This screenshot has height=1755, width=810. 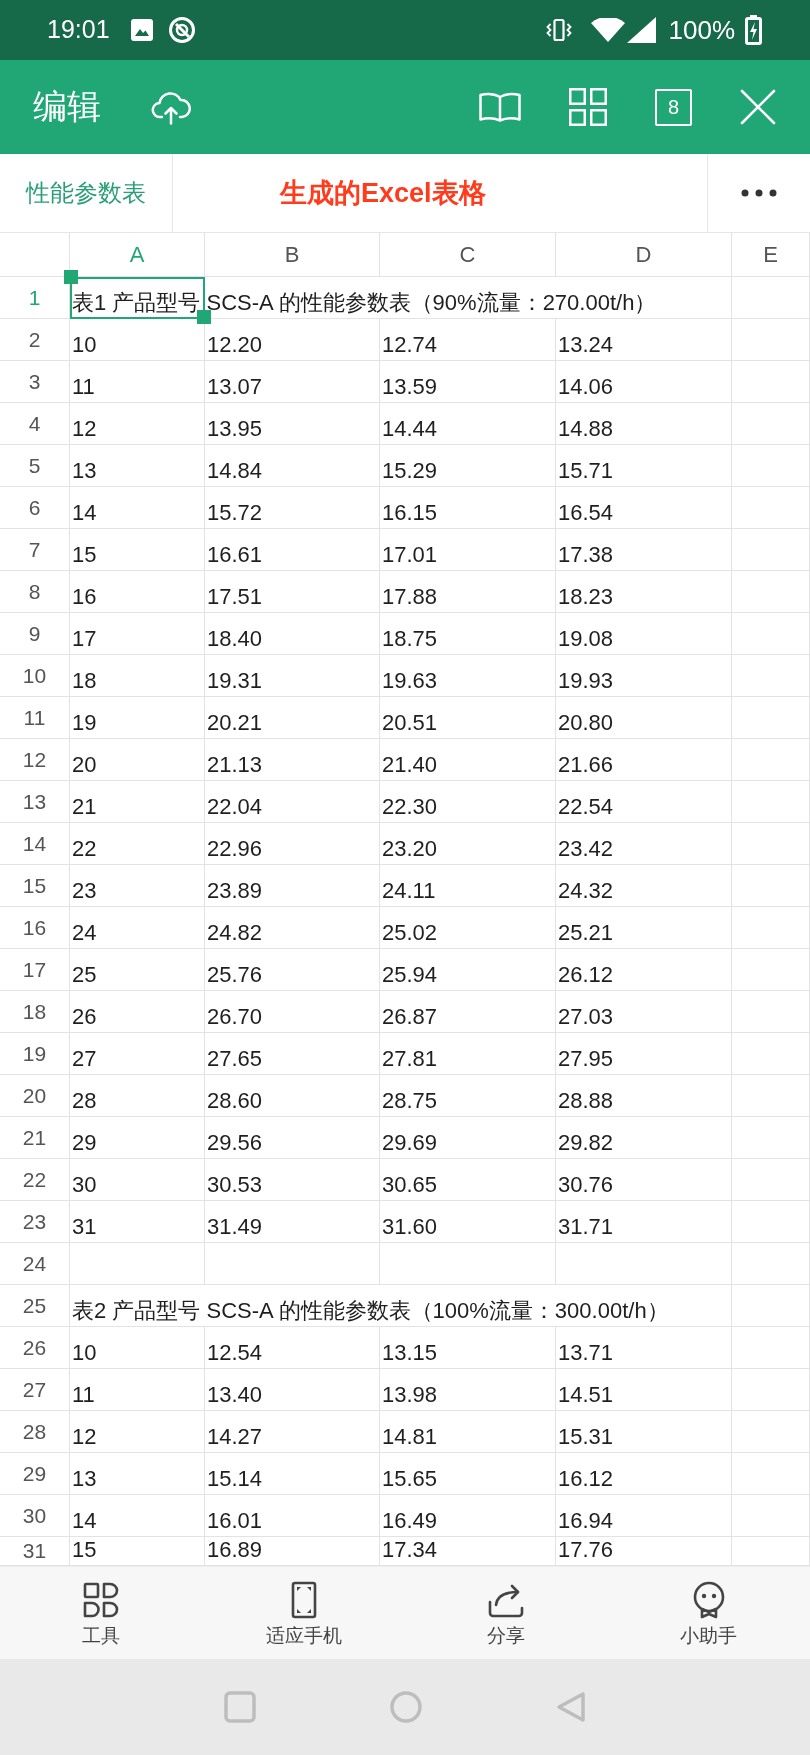 I want to click on table-cell: 19.93, so click(x=644, y=676).